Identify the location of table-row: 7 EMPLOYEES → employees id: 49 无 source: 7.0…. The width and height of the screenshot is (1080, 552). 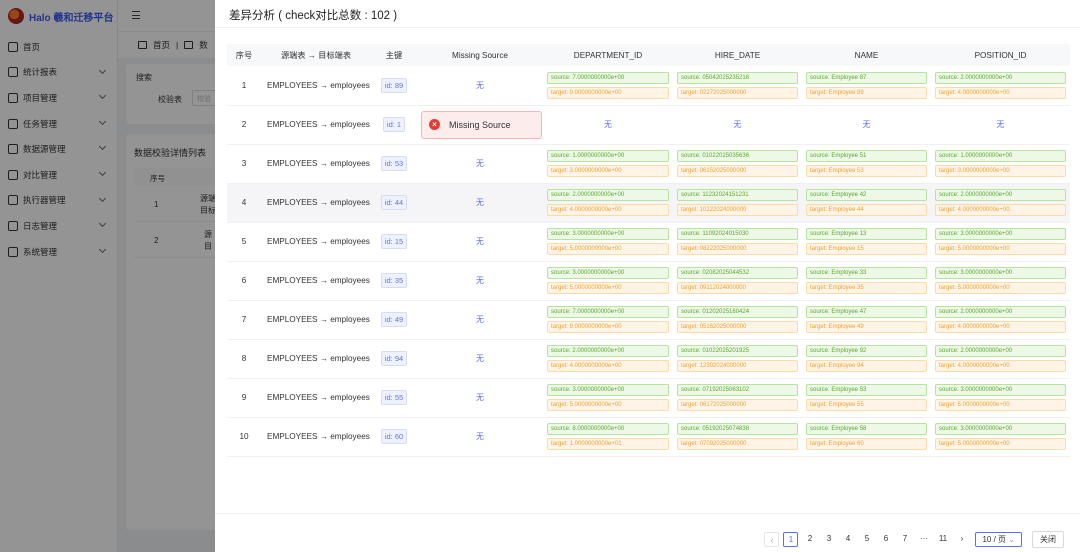
(648, 320).